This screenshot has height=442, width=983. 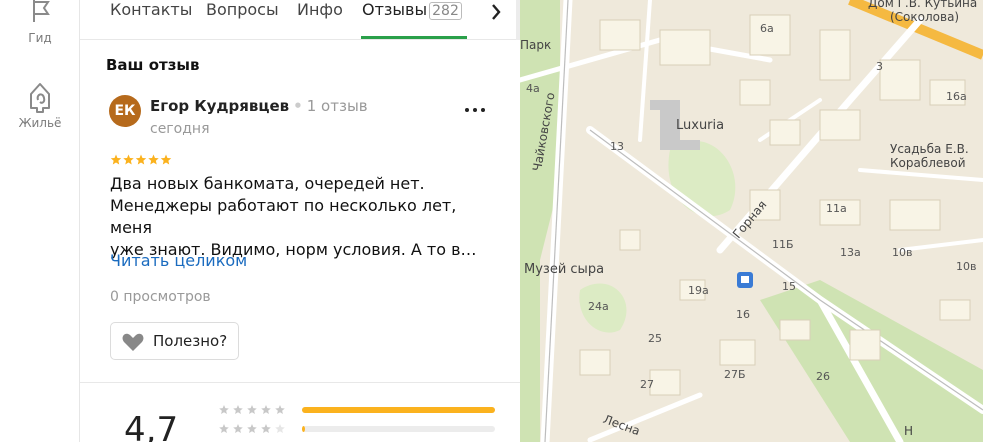 What do you see at coordinates (160, 297) in the screenshot?
I see `views-count: 0 просмотров` at bounding box center [160, 297].